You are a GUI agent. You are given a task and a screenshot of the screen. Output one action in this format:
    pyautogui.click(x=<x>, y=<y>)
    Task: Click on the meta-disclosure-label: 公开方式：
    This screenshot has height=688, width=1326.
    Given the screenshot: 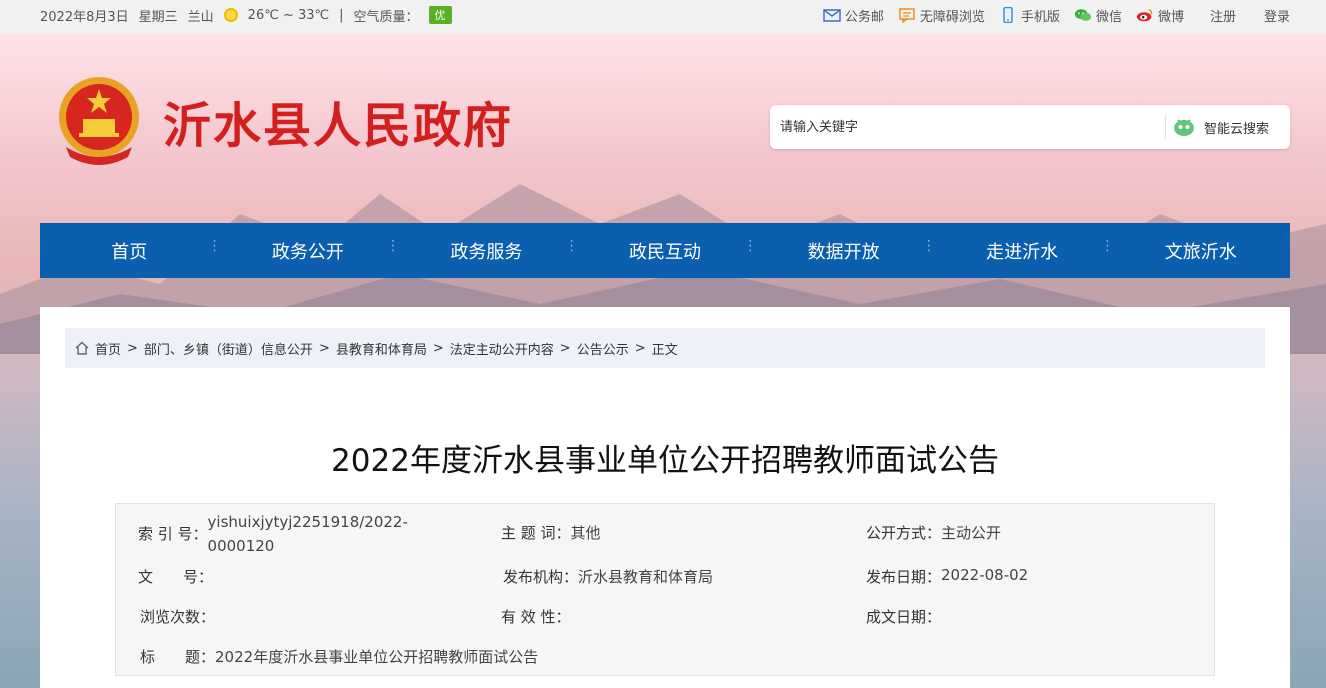 What is the action you would take?
    pyautogui.click(x=904, y=533)
    